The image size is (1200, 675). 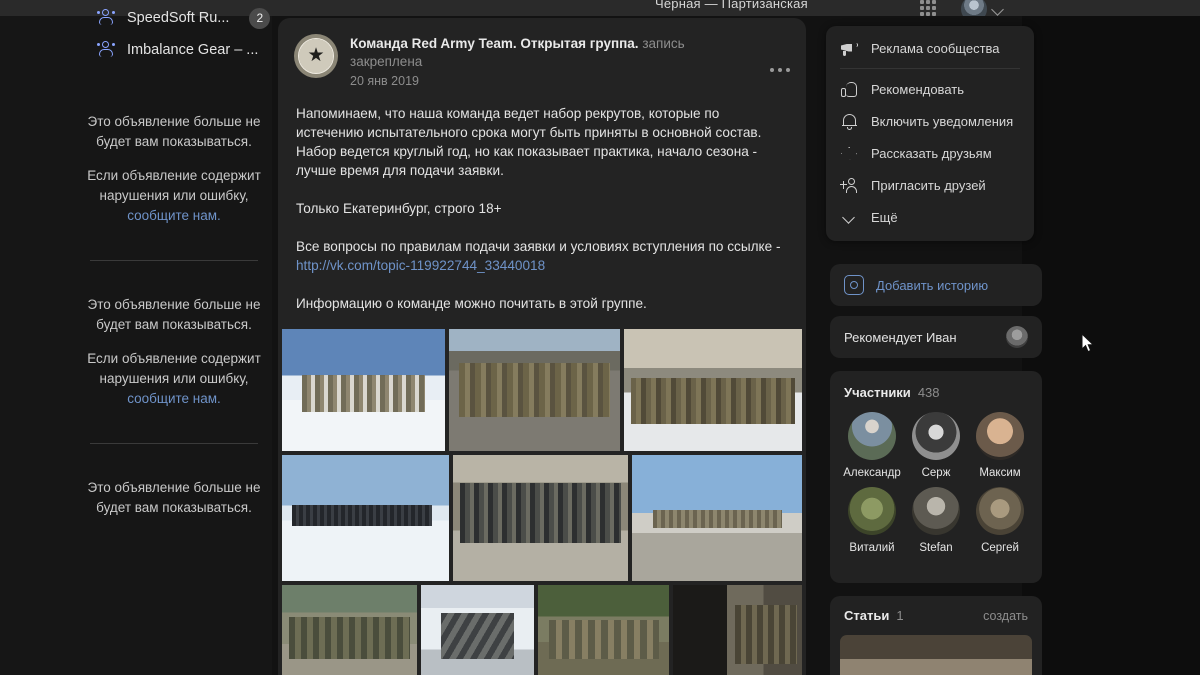 I want to click on member-avatar-maksim, so click(x=1000, y=436).